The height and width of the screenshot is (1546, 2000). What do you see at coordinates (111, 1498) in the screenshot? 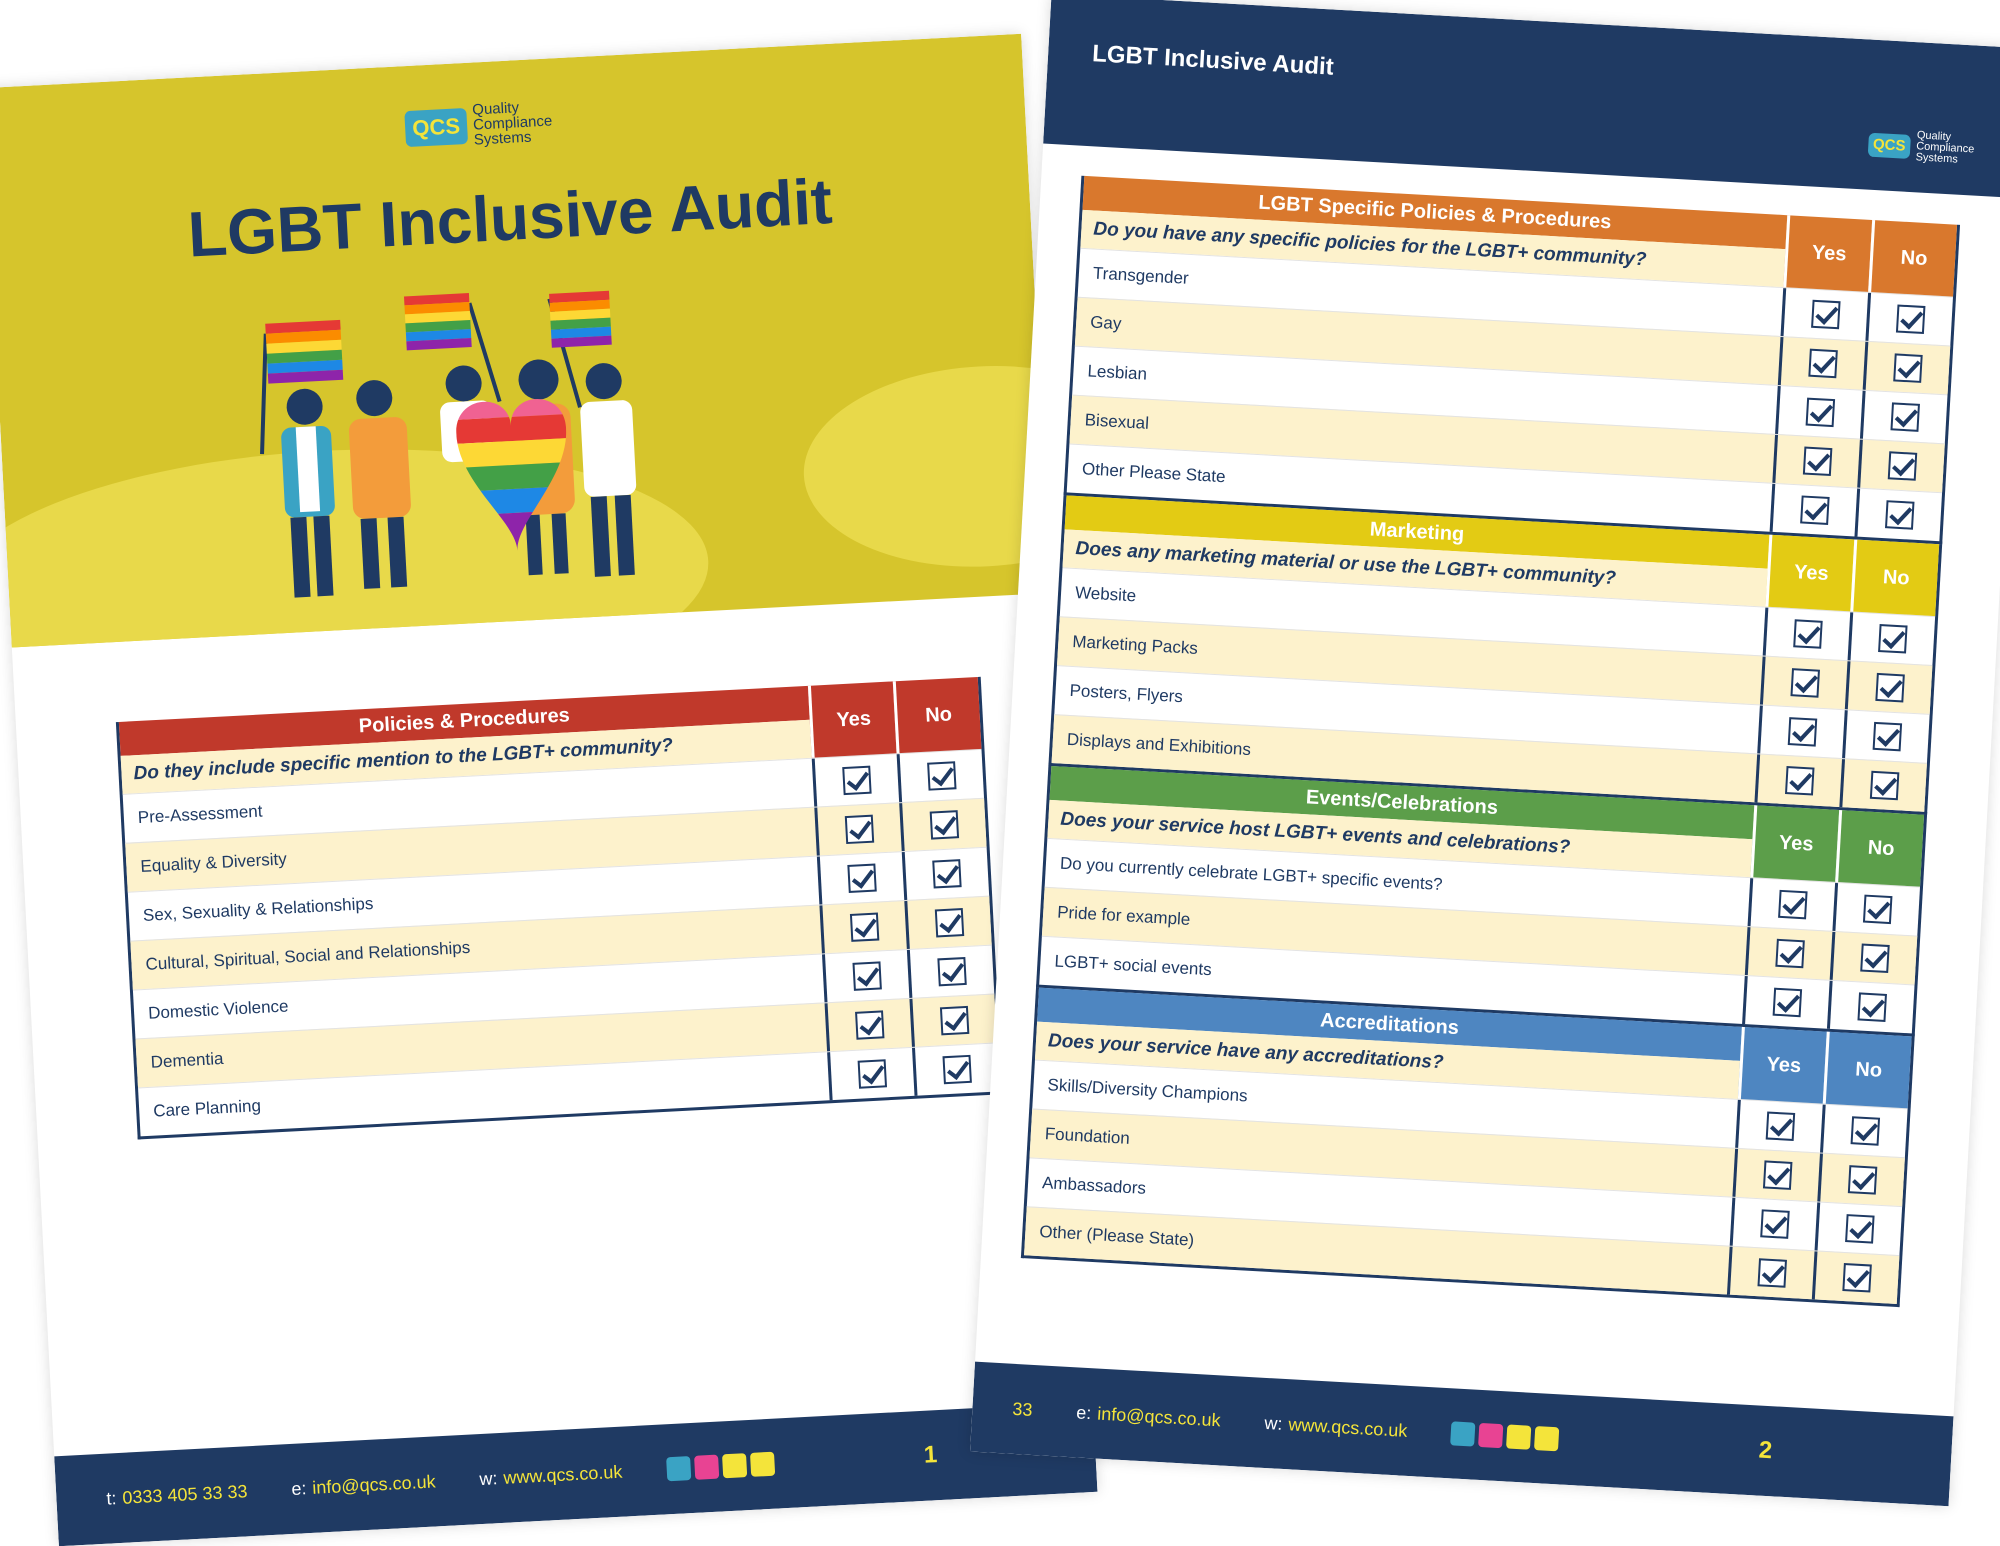
I see `phone-label: t:` at bounding box center [111, 1498].